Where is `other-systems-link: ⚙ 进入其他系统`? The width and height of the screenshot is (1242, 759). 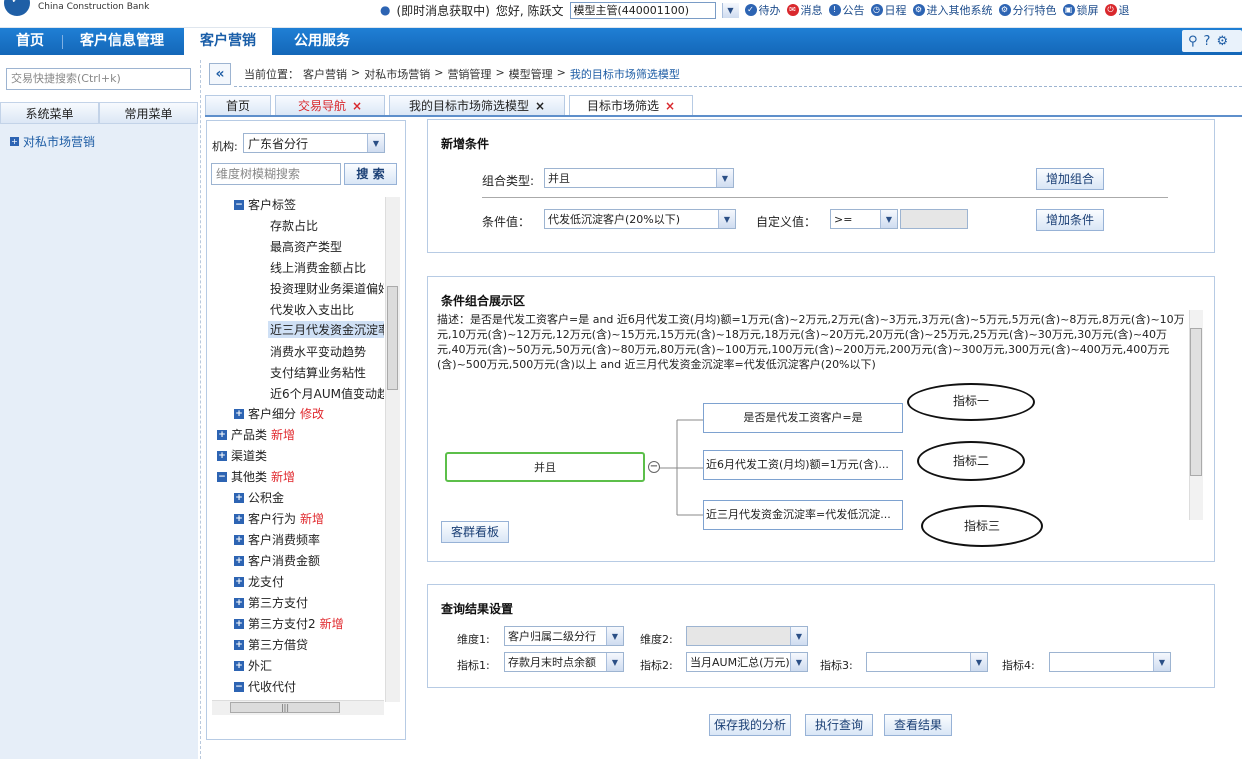 other-systems-link: ⚙ 进入其他系统 is located at coordinates (952, 10).